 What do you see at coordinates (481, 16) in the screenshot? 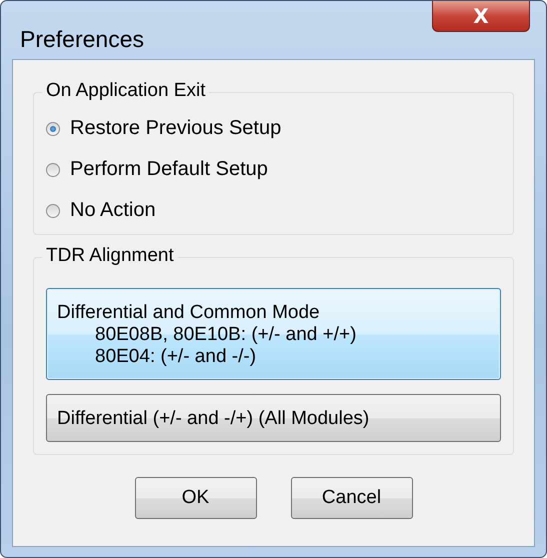
I see `close-button: X` at bounding box center [481, 16].